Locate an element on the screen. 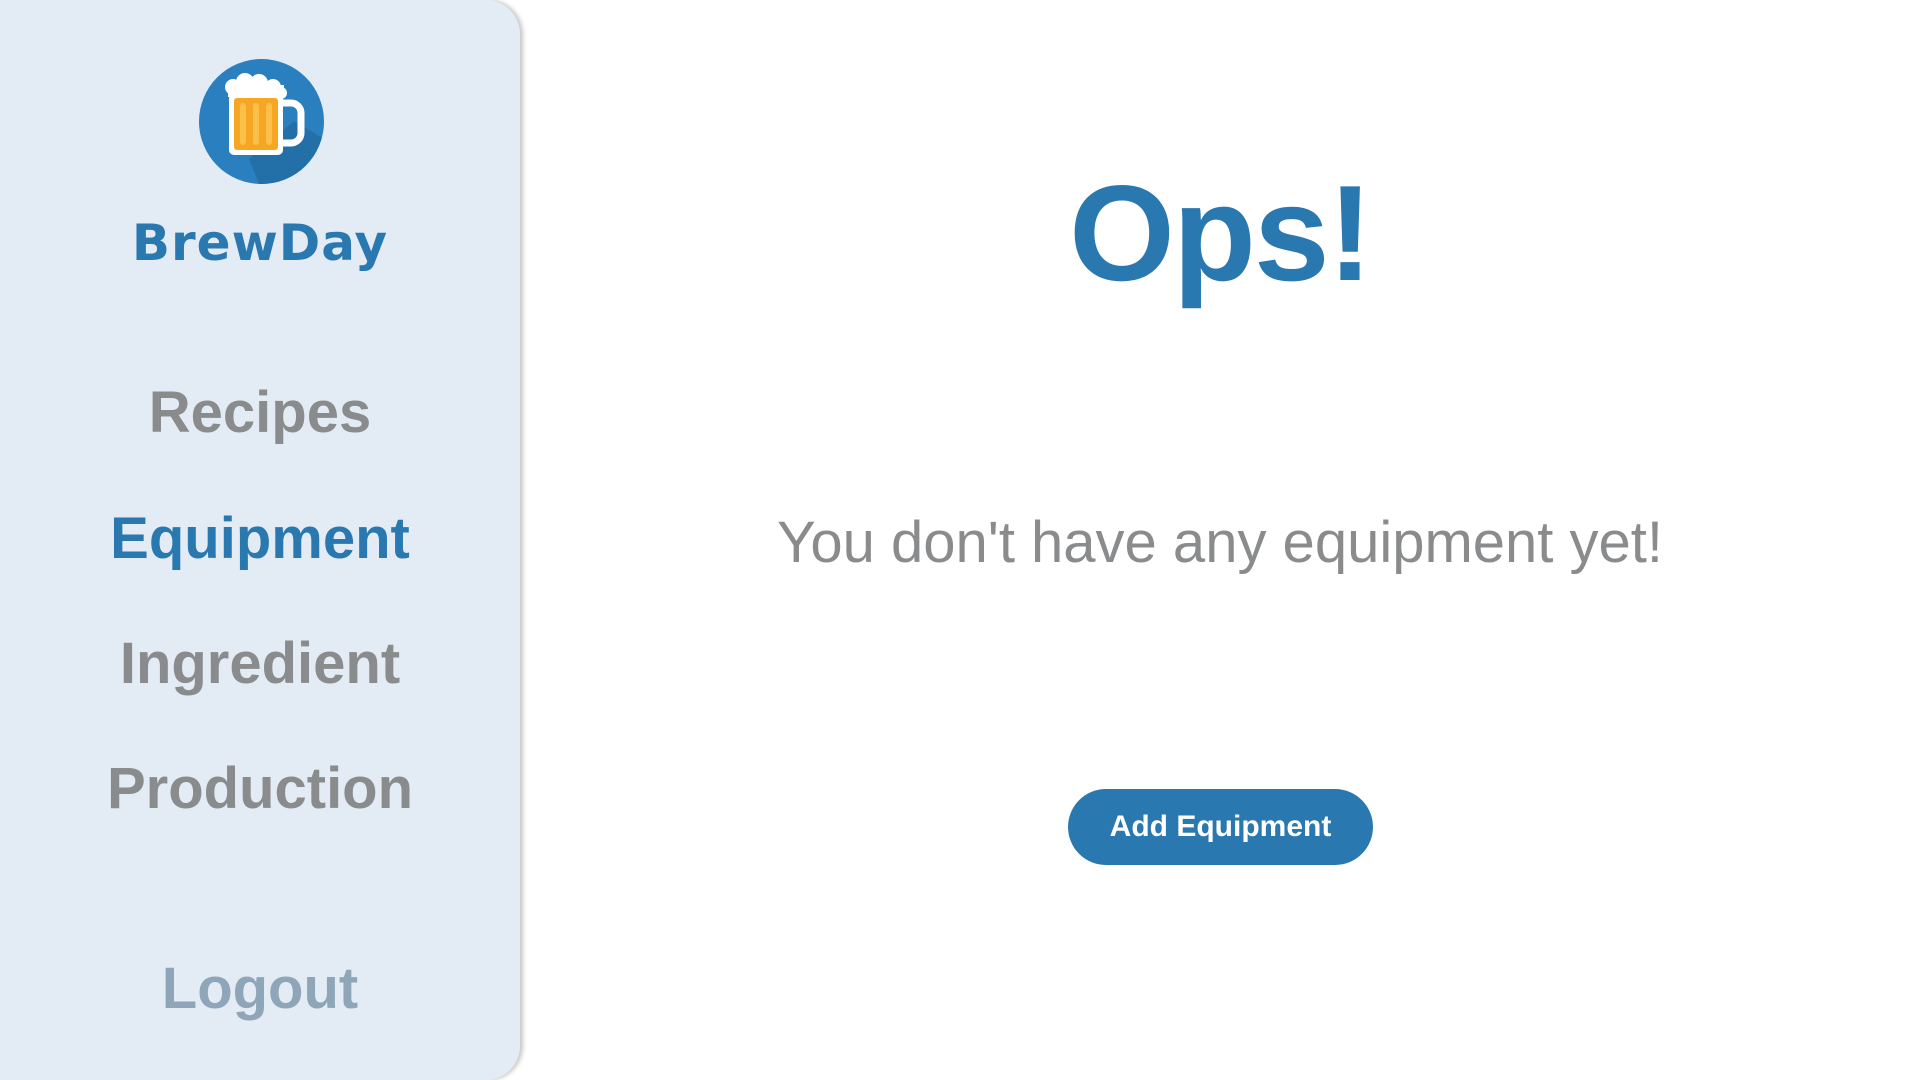 The image size is (1920, 1080). beer-mug-icon is located at coordinates (261, 121).